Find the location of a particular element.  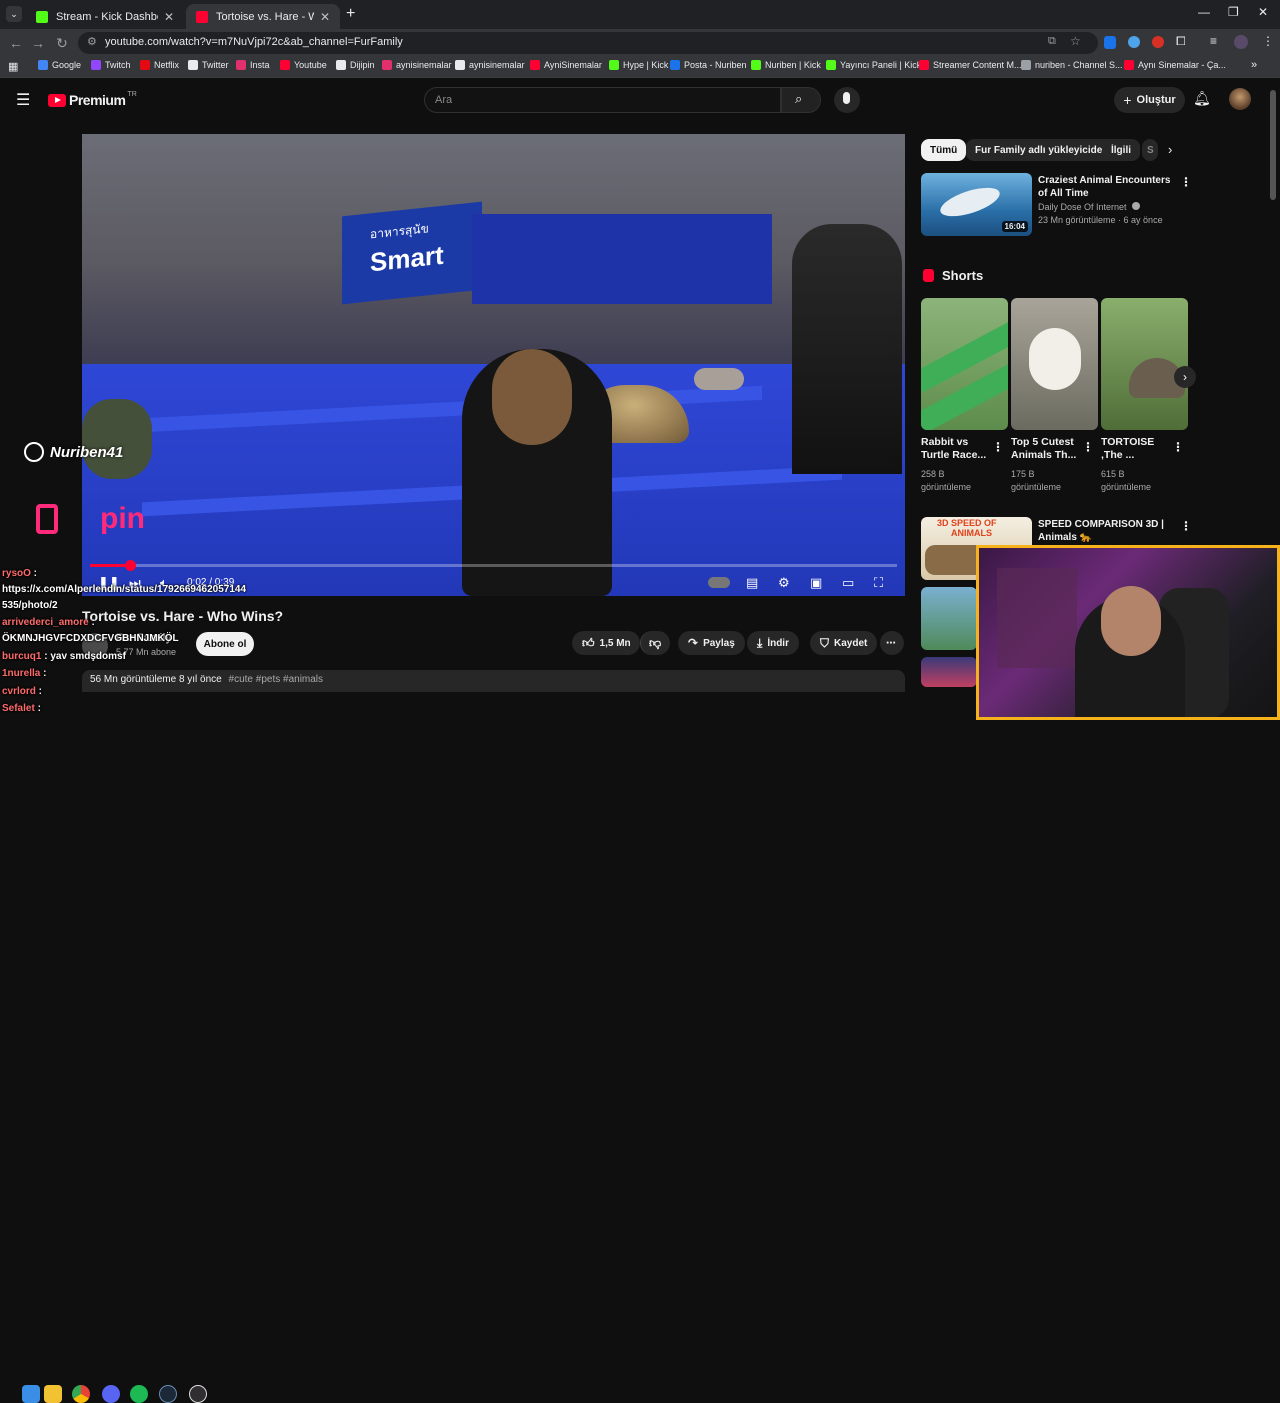

tab-label: Tortoise vs. Hare - Who Wins? is located at coordinates (265, 16).